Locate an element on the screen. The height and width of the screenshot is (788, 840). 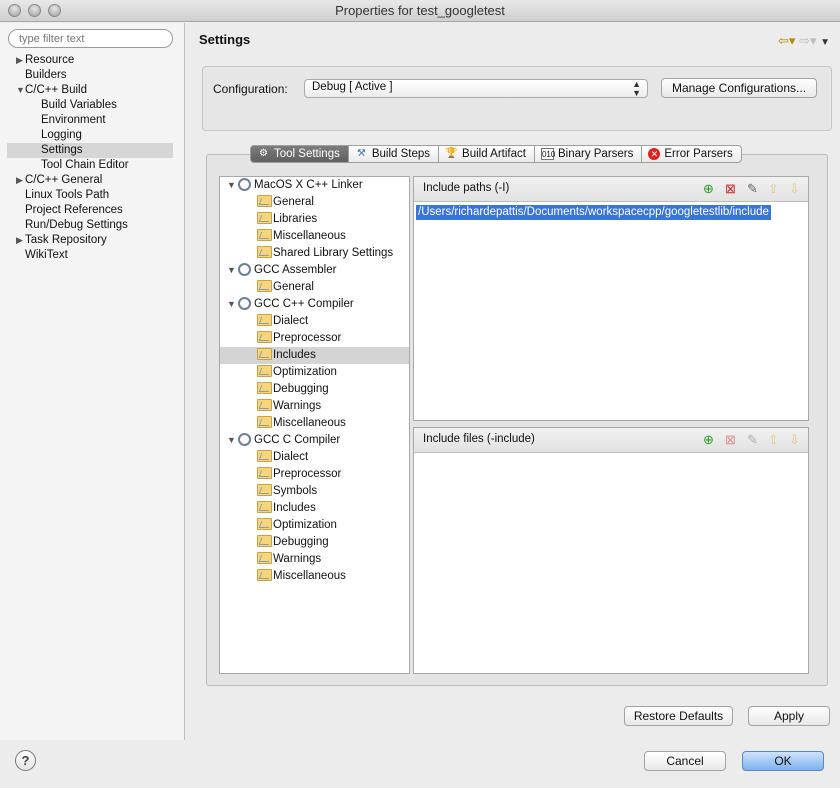
configuration-select: Debug [ Active ] ▲ ▼ is located at coordinates (476, 88).